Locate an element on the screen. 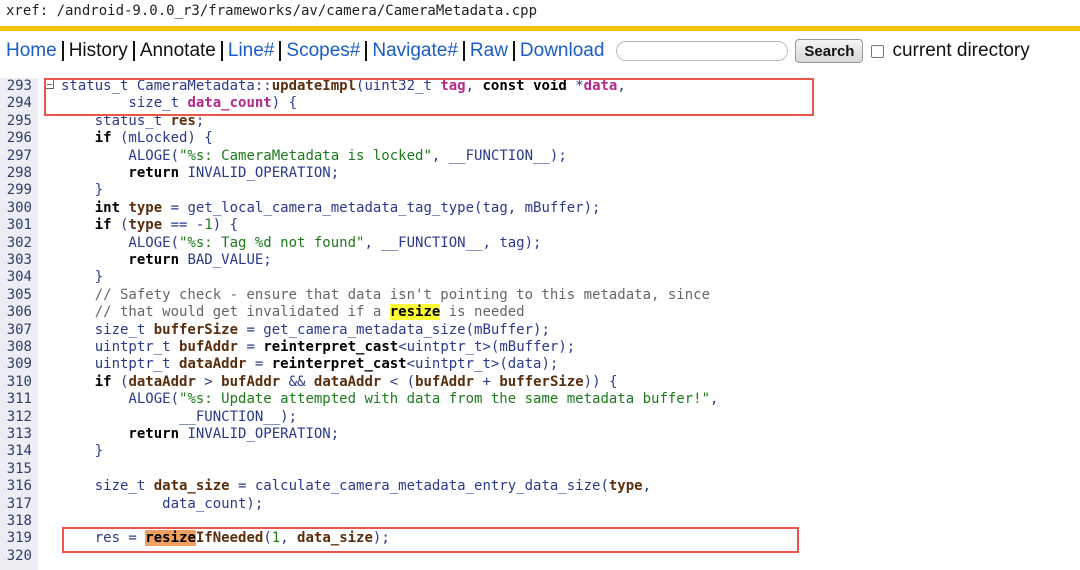  code-token: data_count); is located at coordinates (162, 503).